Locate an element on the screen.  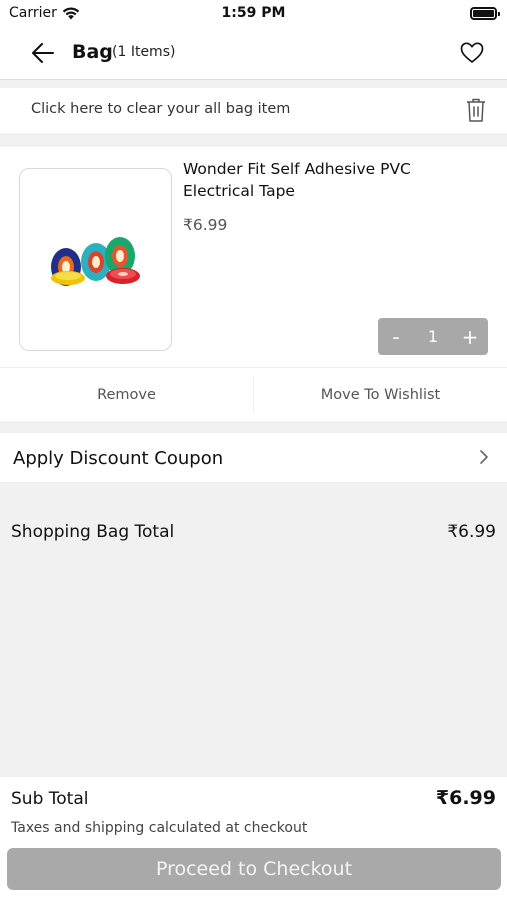
back-button is located at coordinates (44, 53).